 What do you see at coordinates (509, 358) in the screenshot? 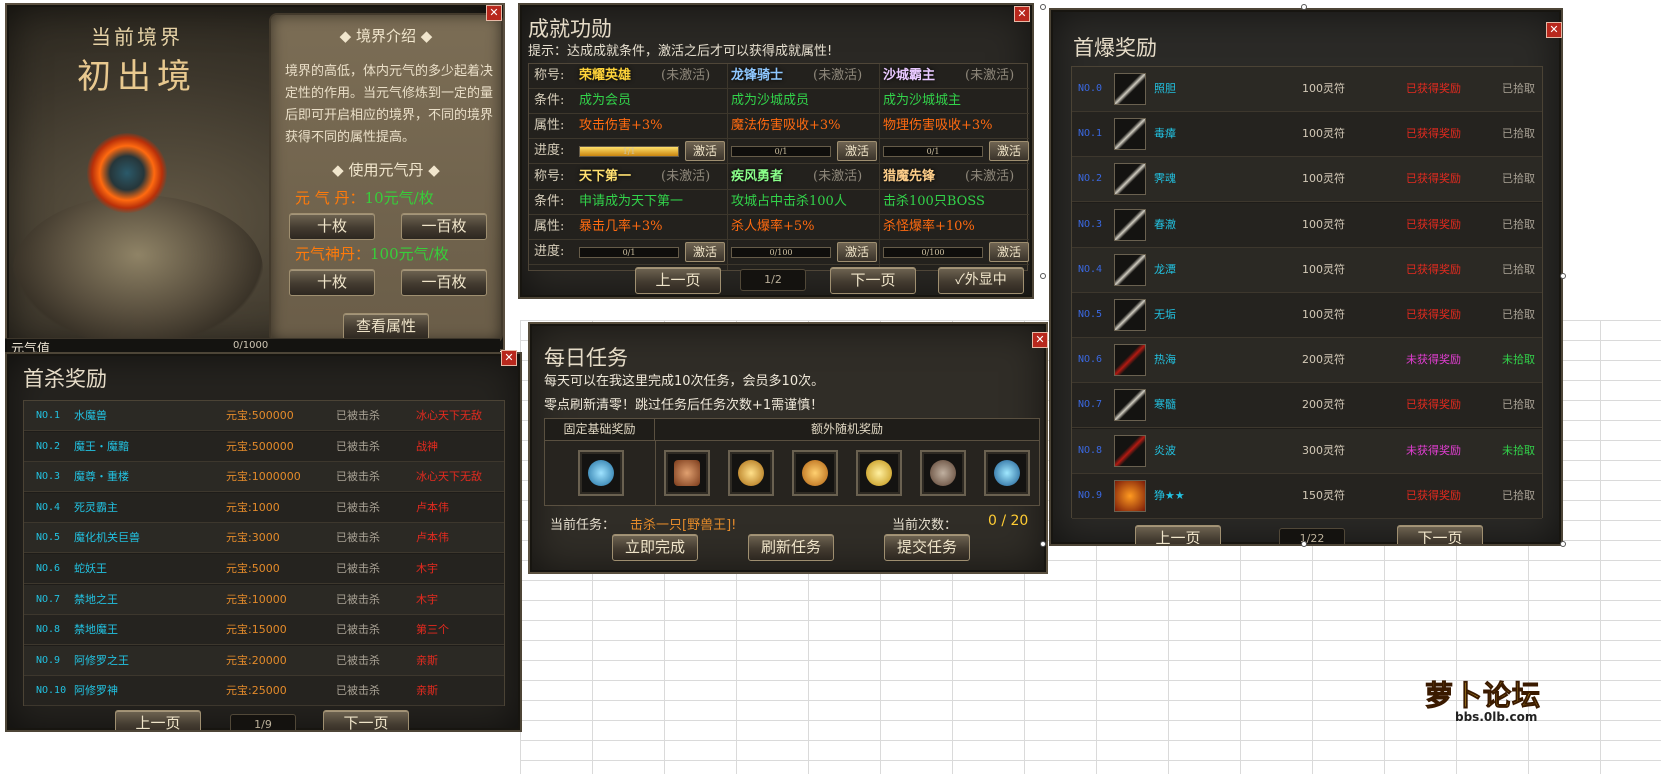
I see `first-kill-close-icon: ✕` at bounding box center [509, 358].